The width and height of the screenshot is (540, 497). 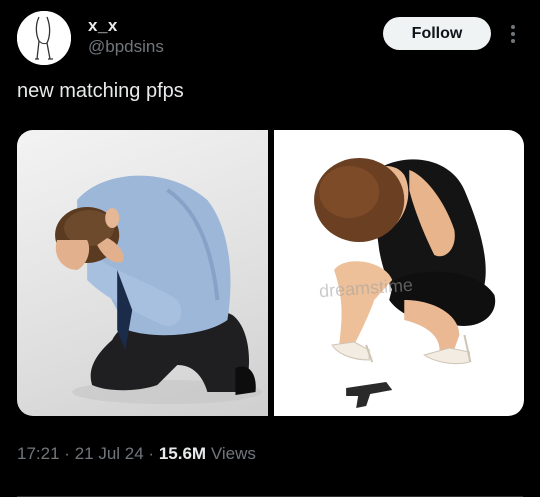 I want to click on views-label: Views, so click(x=233, y=453).